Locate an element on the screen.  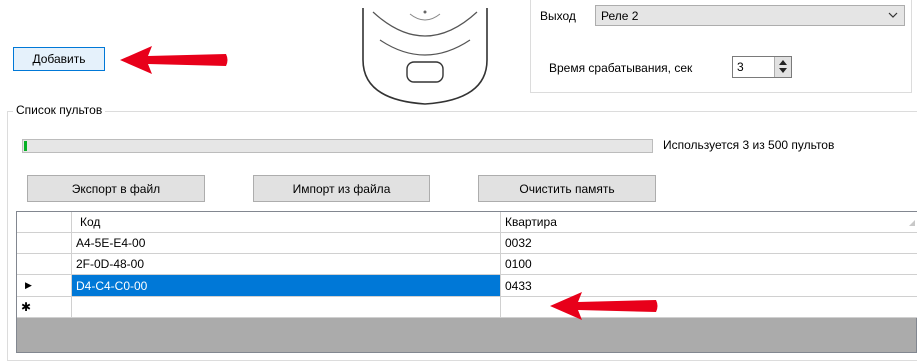
table-cell-code-text: D4-C4-C0-00 is located at coordinates (112, 285).